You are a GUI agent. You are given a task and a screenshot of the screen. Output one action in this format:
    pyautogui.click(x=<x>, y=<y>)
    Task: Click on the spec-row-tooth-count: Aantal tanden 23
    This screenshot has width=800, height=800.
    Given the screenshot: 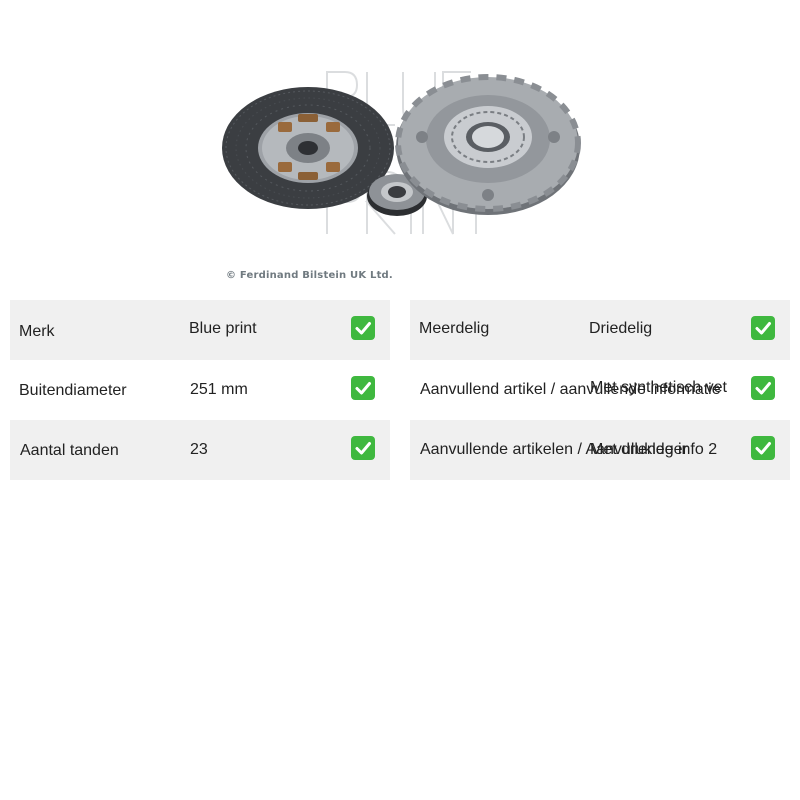 What is the action you would take?
    pyautogui.click(x=200, y=450)
    